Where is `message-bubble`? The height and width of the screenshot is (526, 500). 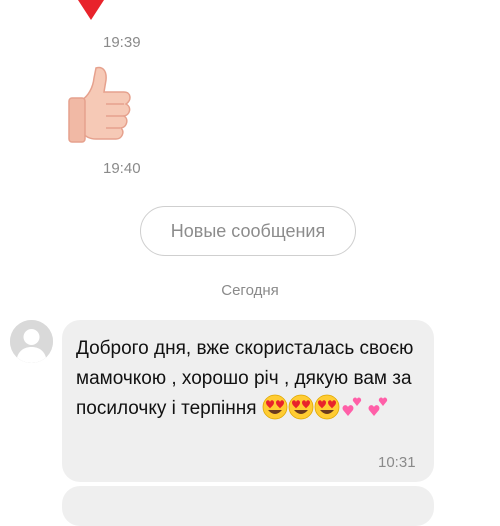
message-bubble is located at coordinates (248, 506).